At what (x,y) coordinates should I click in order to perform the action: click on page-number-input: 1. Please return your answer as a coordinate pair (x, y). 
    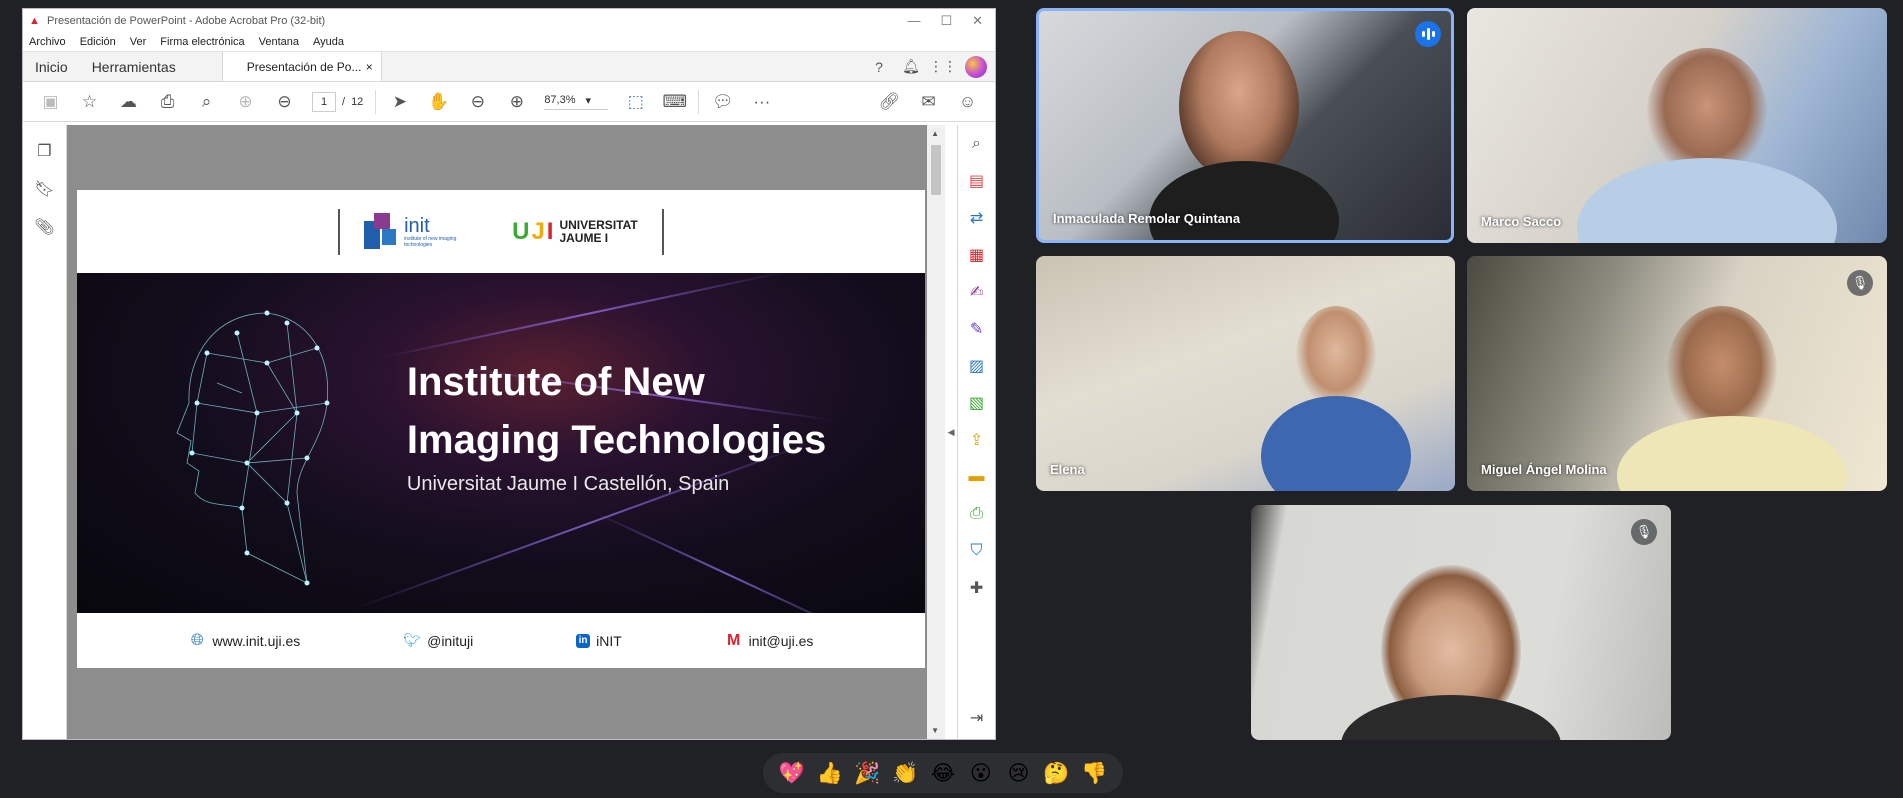
    Looking at the image, I should click on (324, 101).